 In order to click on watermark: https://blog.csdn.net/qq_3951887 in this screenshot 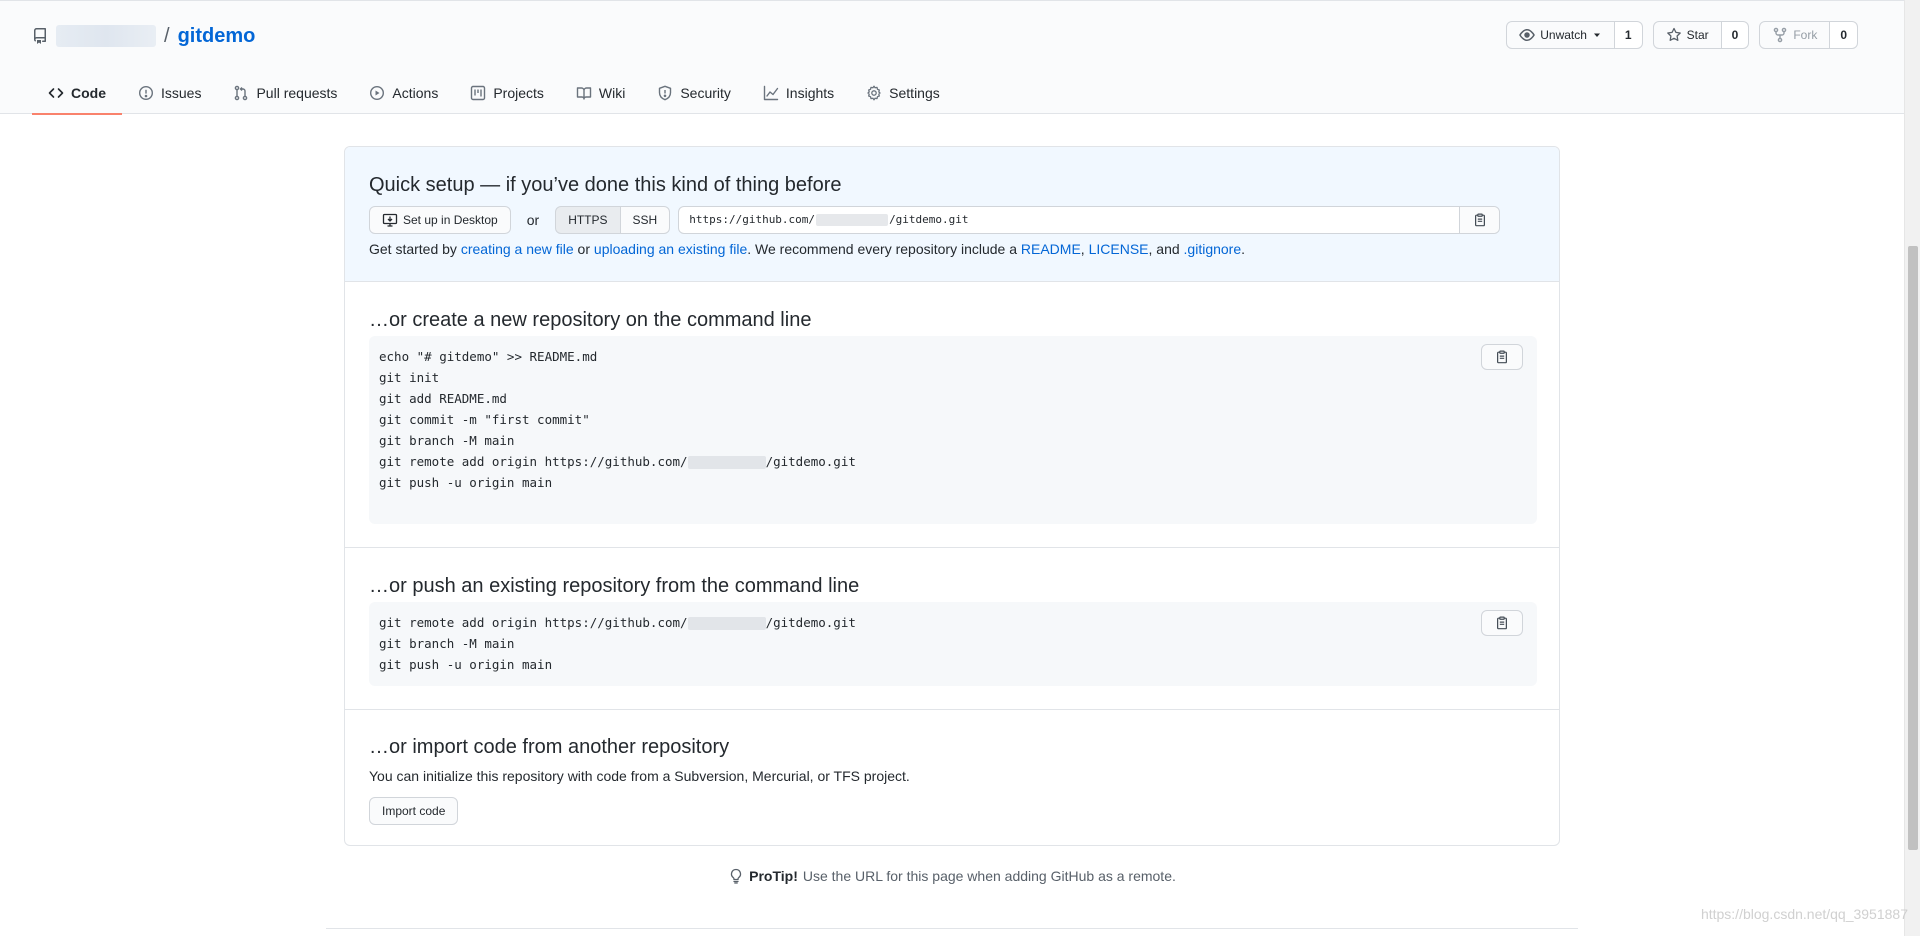, I will do `click(1804, 914)`.